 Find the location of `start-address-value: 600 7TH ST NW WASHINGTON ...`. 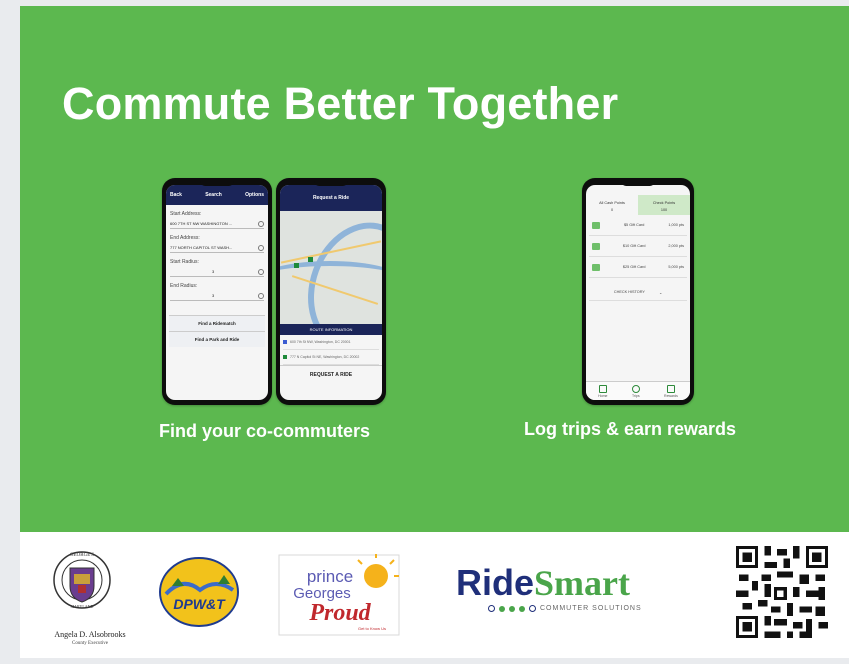

start-address-value: 600 7TH ST NW WASHINGTON ... is located at coordinates (201, 223).